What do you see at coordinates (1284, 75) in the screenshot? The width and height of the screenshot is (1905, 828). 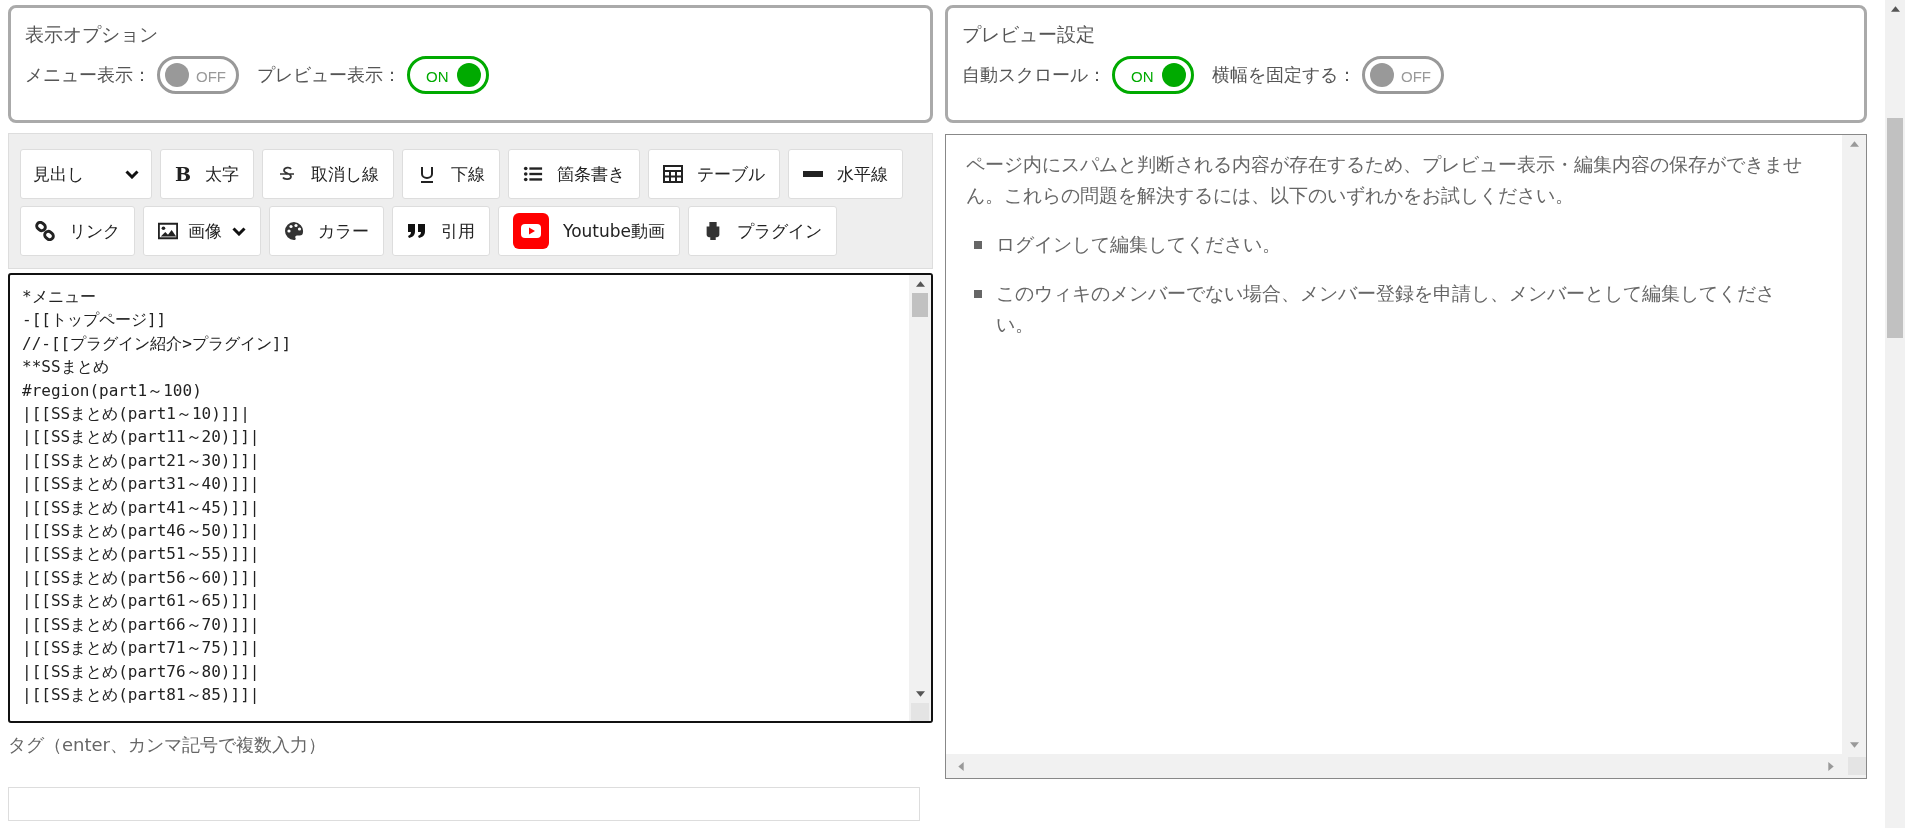 I see `toggle-label: 横幅を固定する：` at bounding box center [1284, 75].